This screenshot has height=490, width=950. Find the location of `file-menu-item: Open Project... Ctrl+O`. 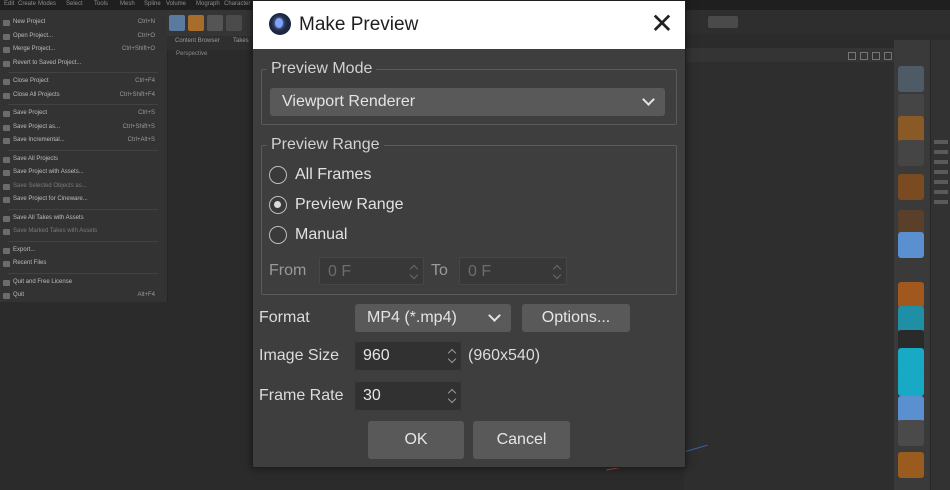

file-menu-item: Open Project... Ctrl+O is located at coordinates (83, 37).